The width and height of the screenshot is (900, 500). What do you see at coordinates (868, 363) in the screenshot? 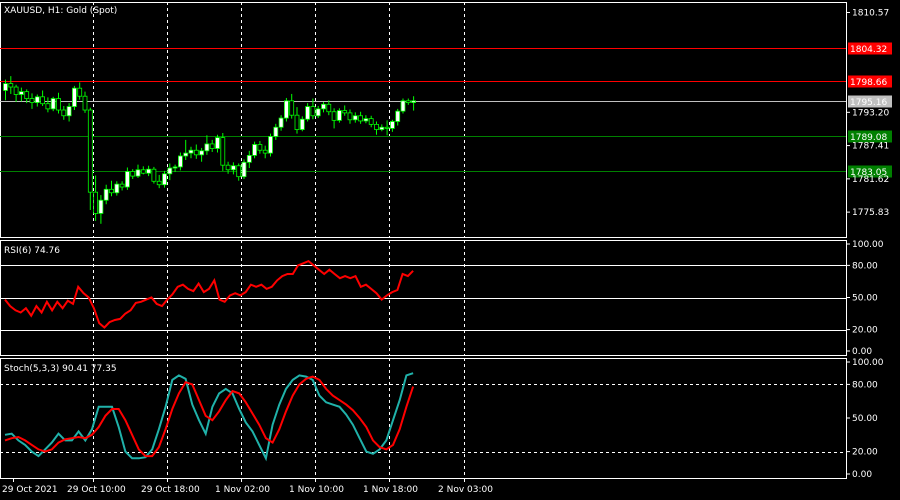
I see `sto-tick-label: 100.00` at bounding box center [868, 363].